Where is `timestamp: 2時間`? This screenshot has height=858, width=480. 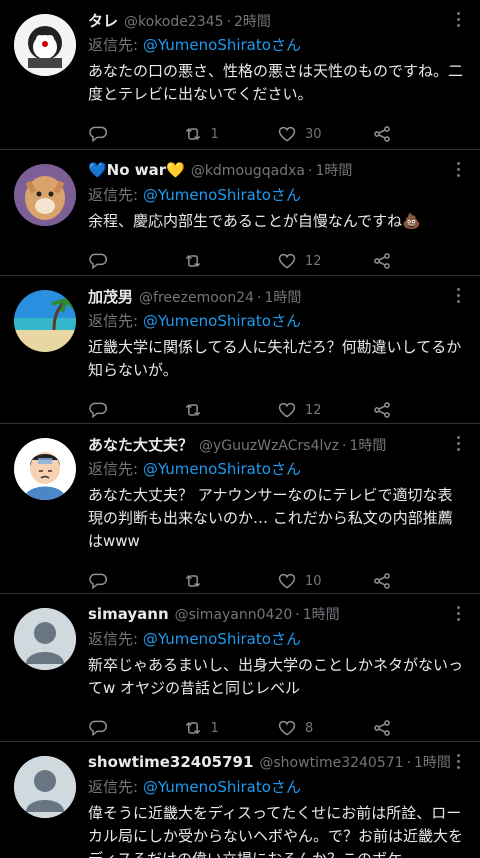
timestamp: 2時間 is located at coordinates (252, 21).